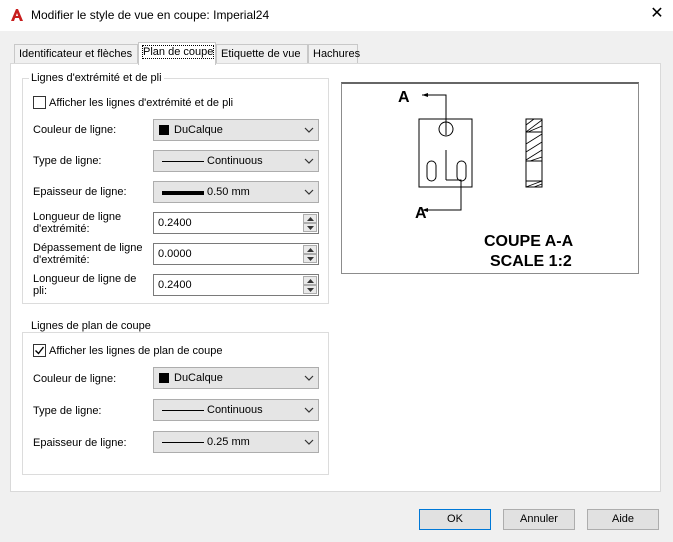  What do you see at coordinates (61, 229) in the screenshot?
I see `end-length-label-2: d'extrémité:` at bounding box center [61, 229].